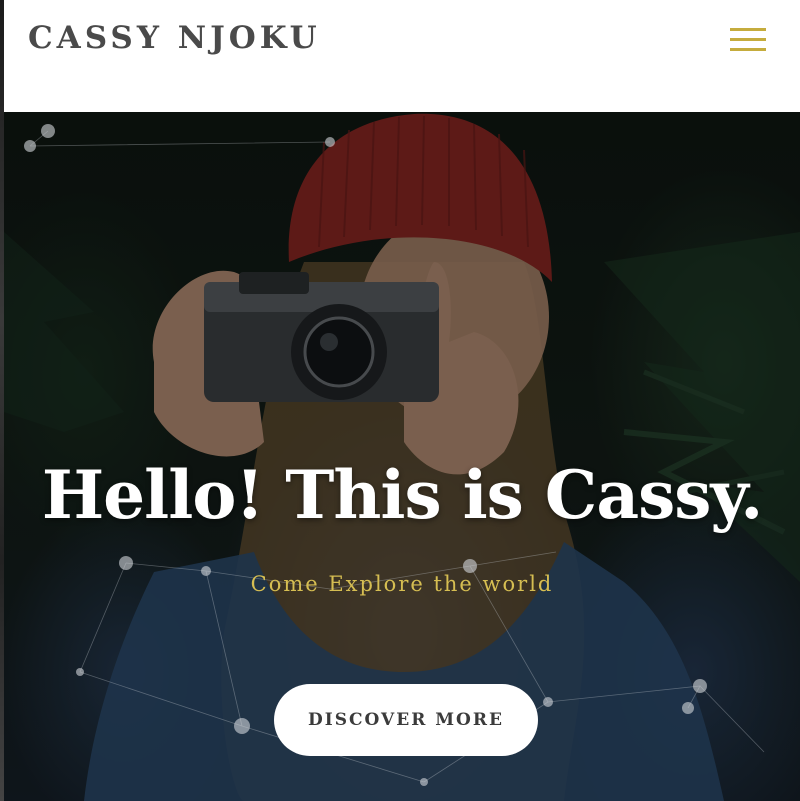  What do you see at coordinates (174, 38) in the screenshot?
I see `site-logo: CASSY NJOKU` at bounding box center [174, 38].